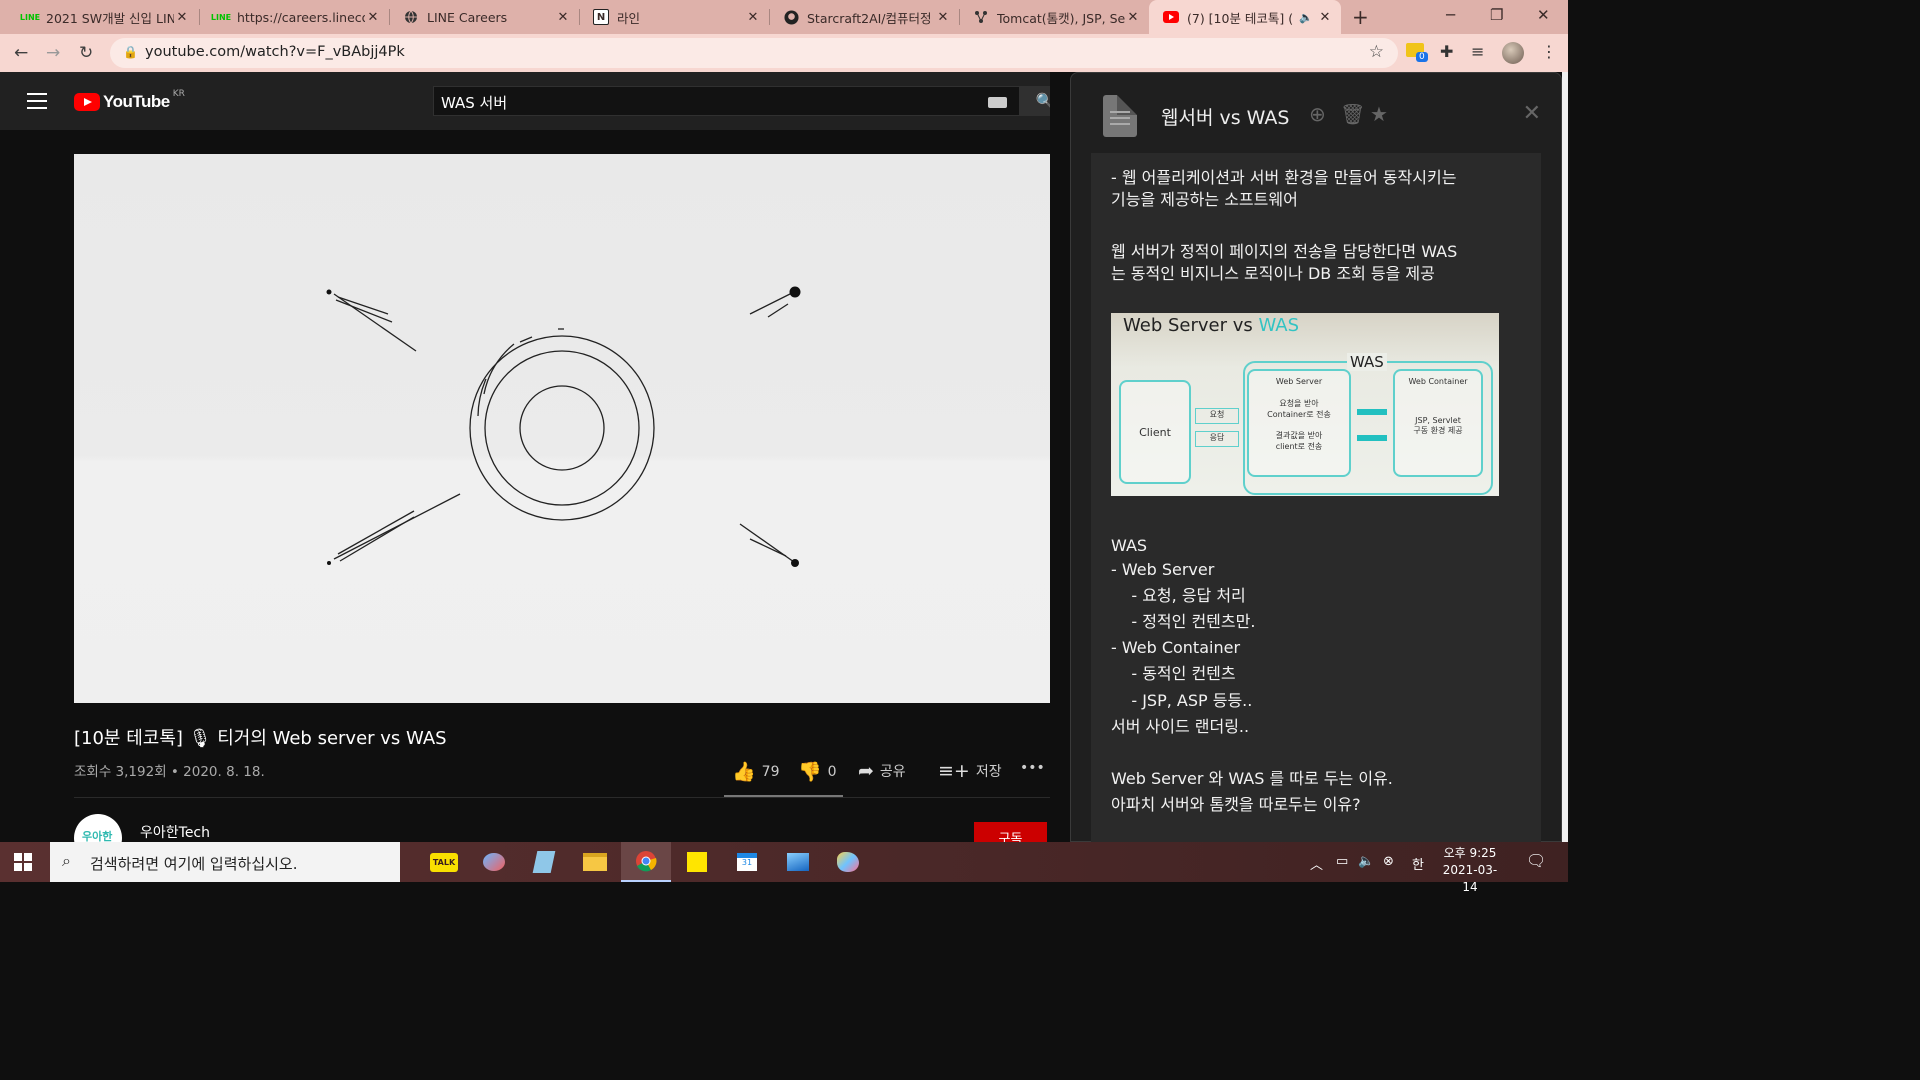  What do you see at coordinates (53, 53) in the screenshot?
I see `forward-icon: →` at bounding box center [53, 53].